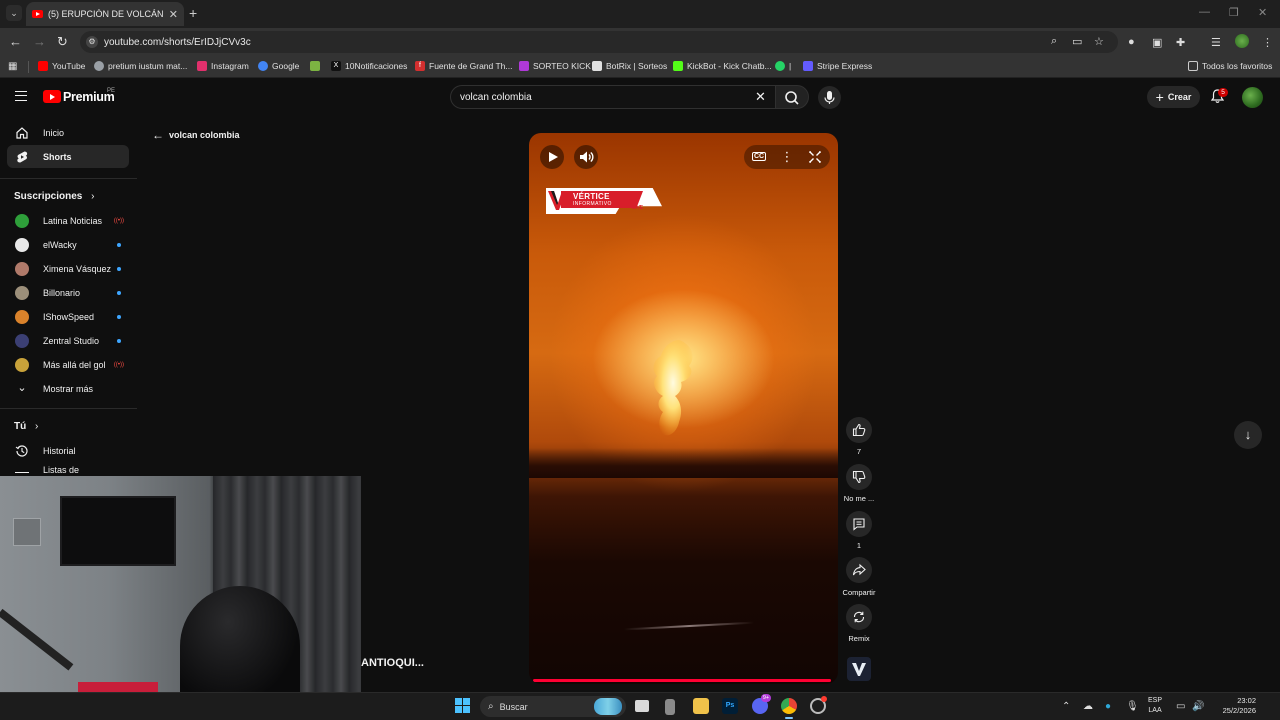 The height and width of the screenshot is (720, 1280). I want to click on mute-button, so click(586, 157).